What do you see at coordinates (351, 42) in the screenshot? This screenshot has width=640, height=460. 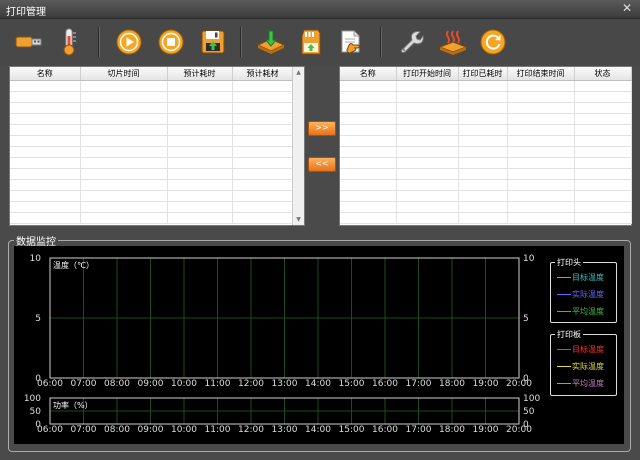 I see `open-document-button` at bounding box center [351, 42].